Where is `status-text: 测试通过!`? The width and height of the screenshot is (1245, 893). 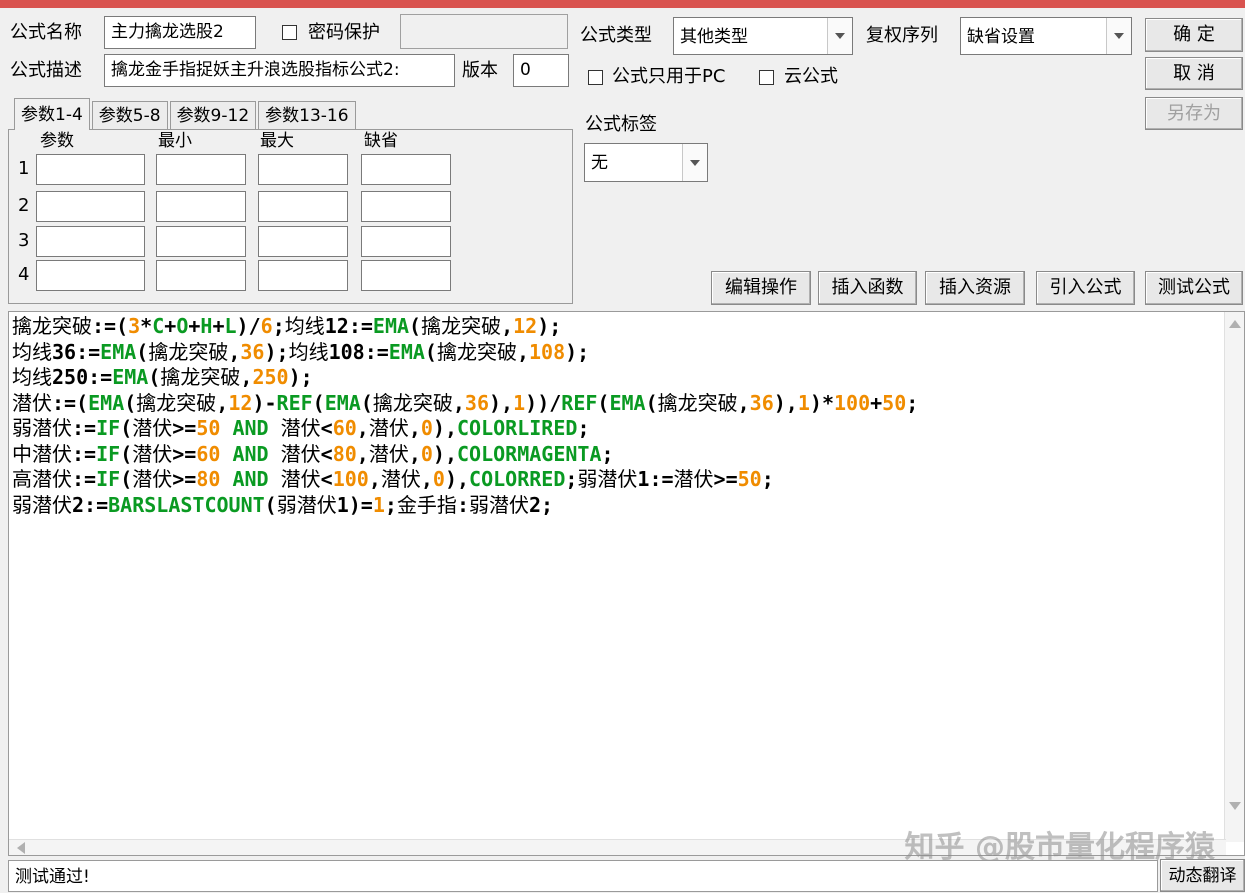 status-text: 测试通过! is located at coordinates (583, 876).